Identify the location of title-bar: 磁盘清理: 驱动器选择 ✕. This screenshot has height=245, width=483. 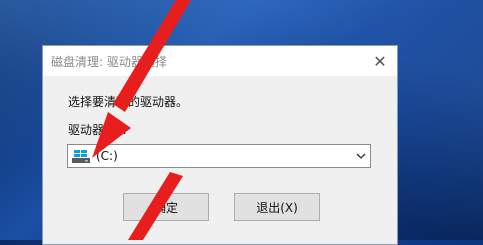
(220, 61).